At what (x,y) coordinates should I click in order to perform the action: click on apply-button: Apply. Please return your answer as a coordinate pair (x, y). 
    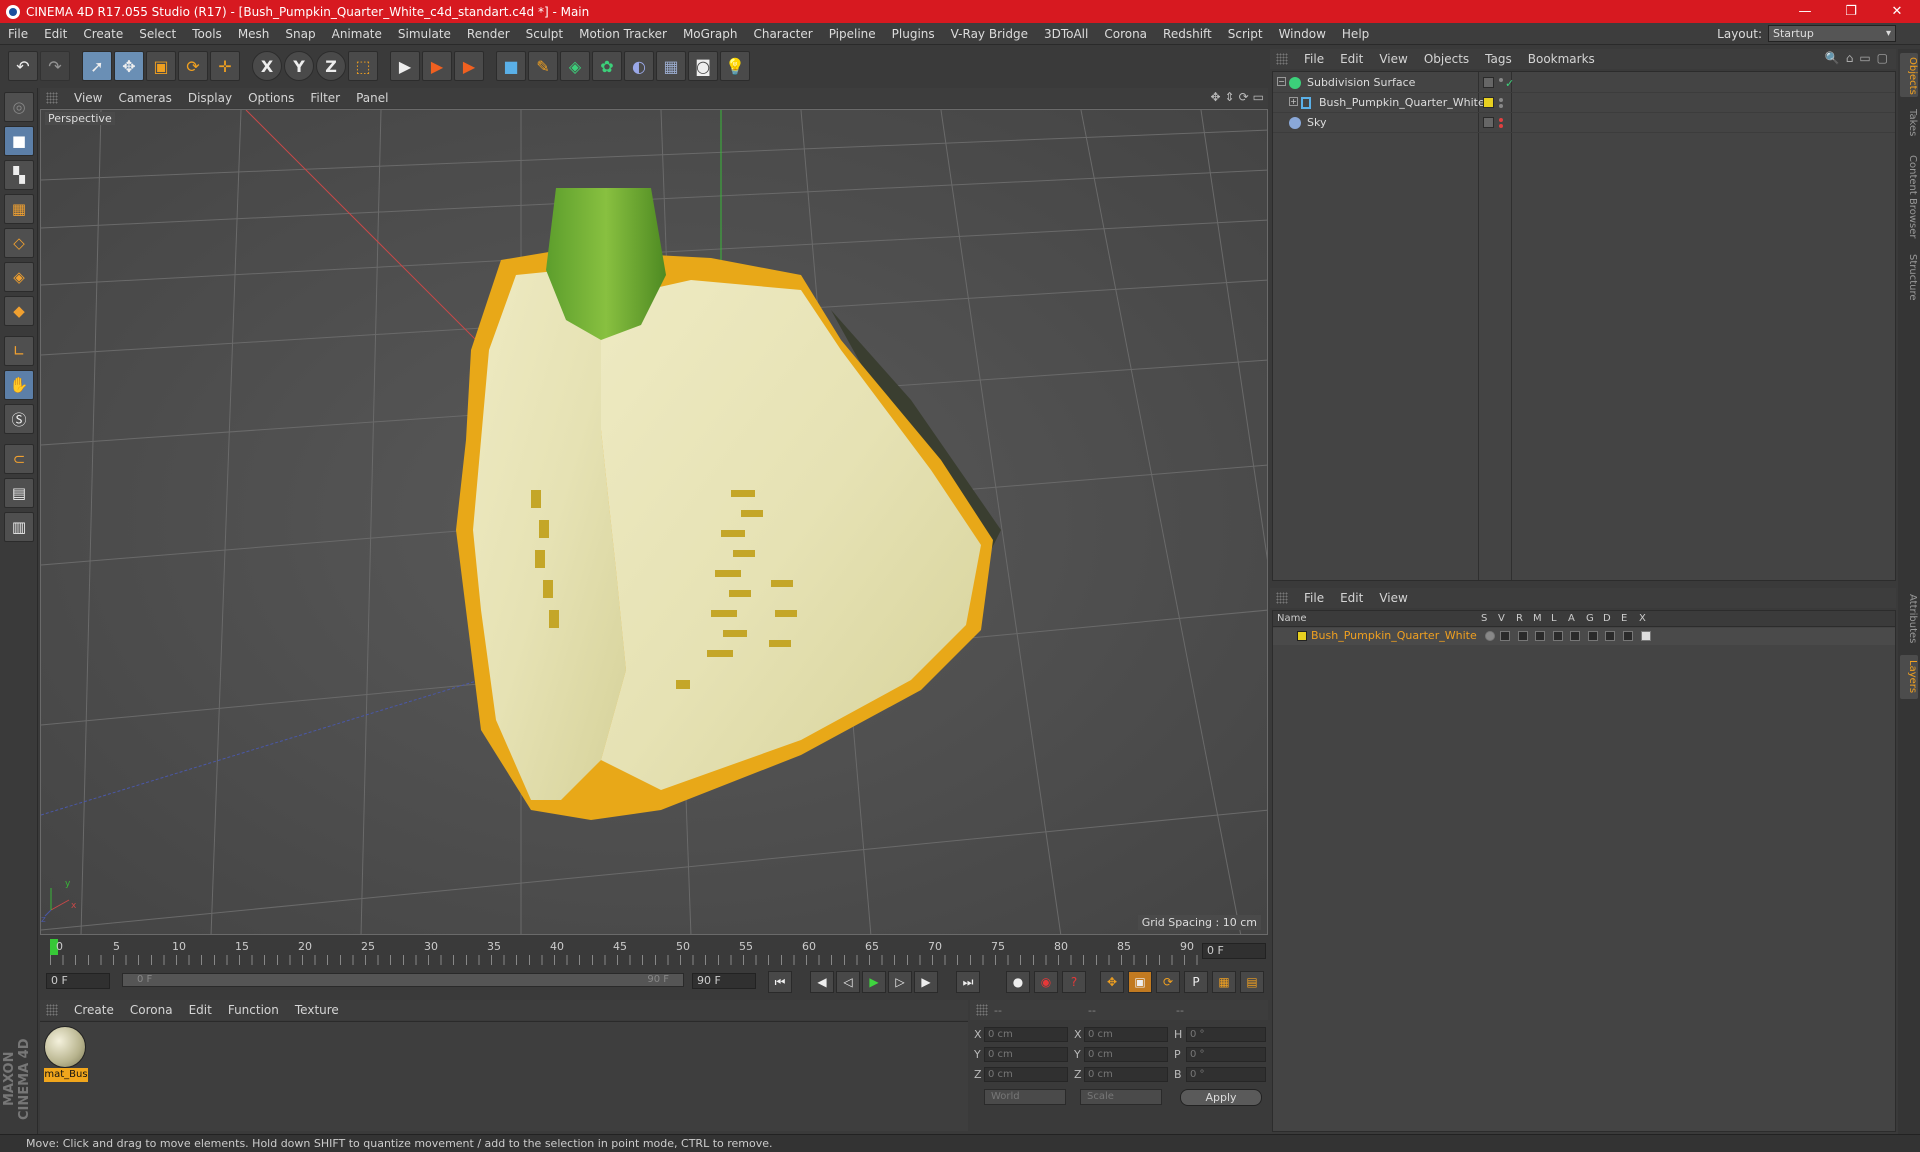
    Looking at the image, I should click on (1221, 1097).